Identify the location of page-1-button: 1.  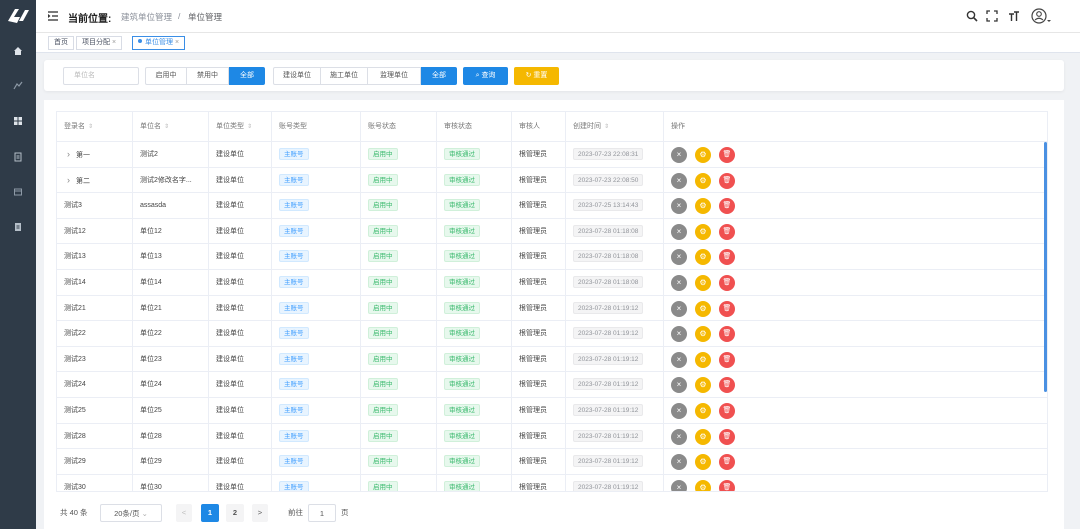
(210, 513).